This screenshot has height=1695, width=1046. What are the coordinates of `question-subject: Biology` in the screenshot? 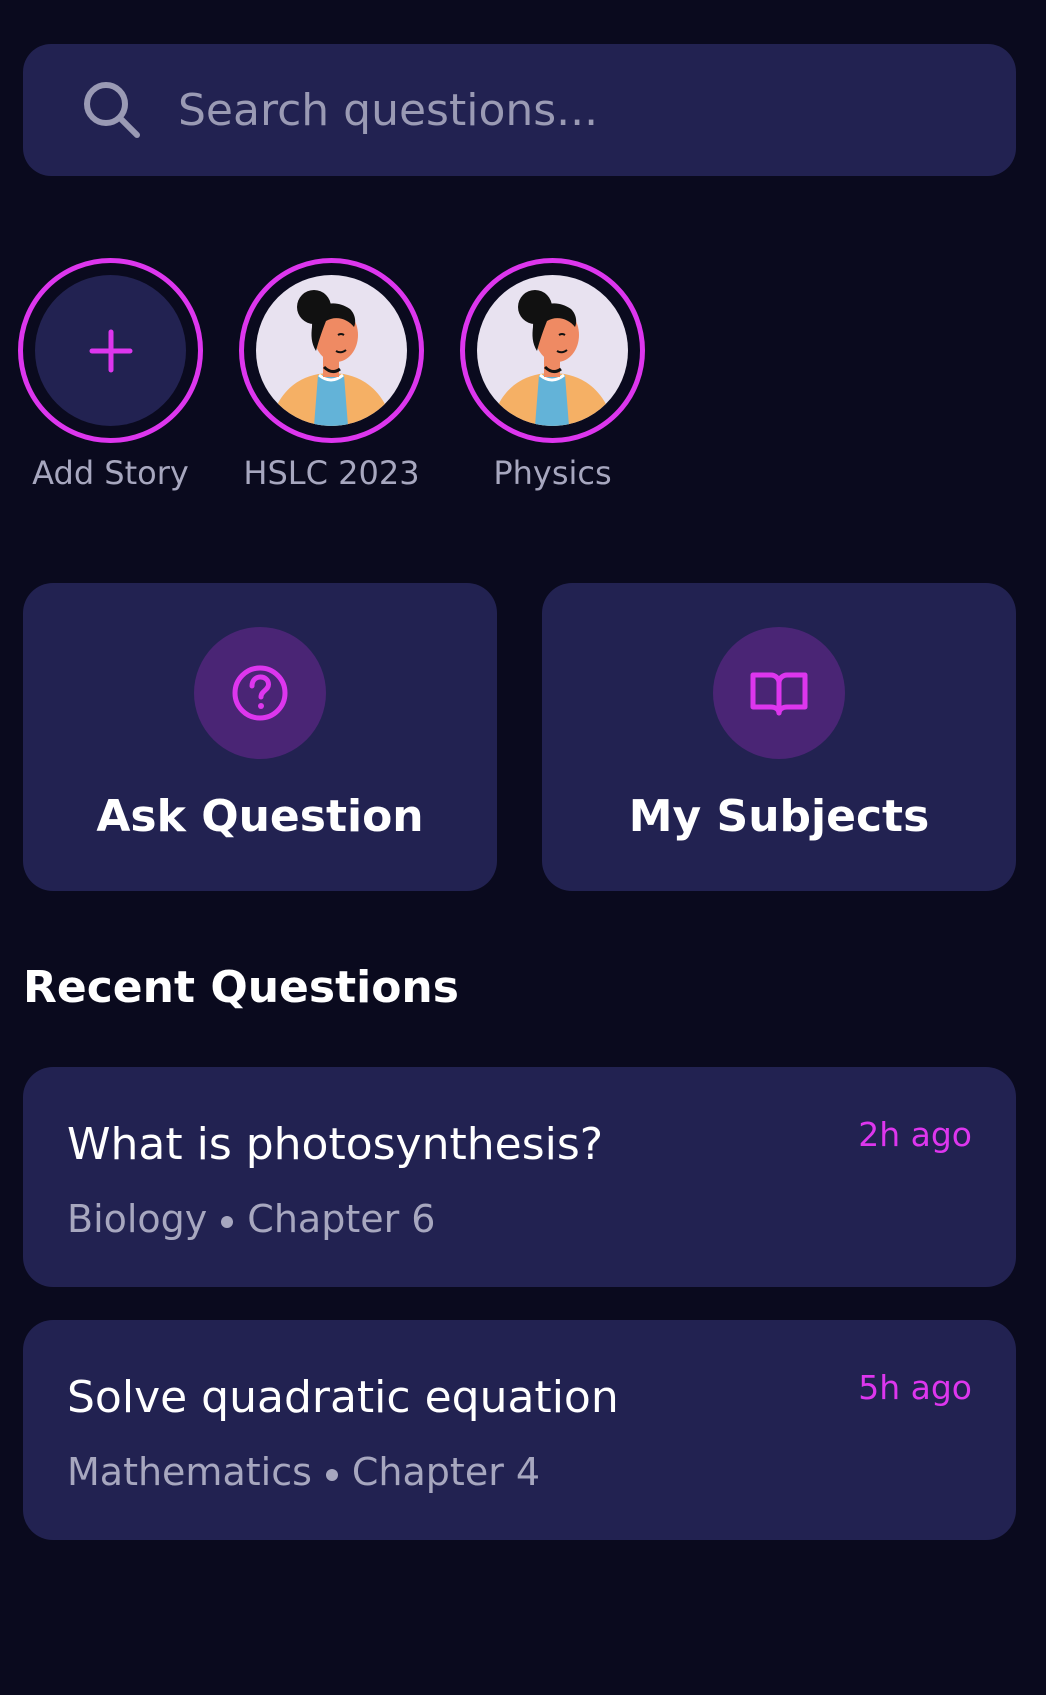 It's located at (137, 1219).